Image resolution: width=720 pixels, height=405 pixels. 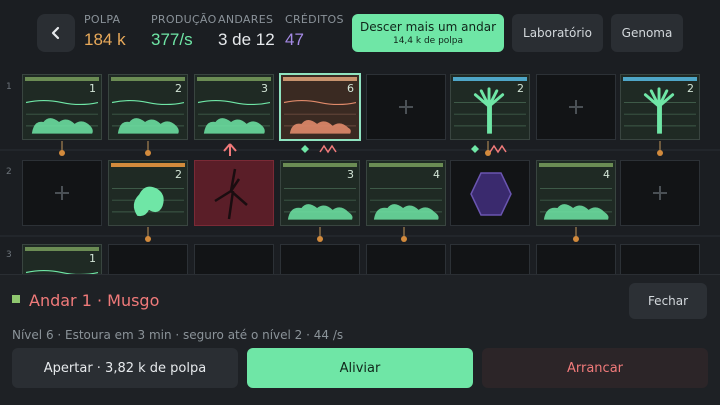 I want to click on empty-slot-r3c8, so click(x=660, y=259).